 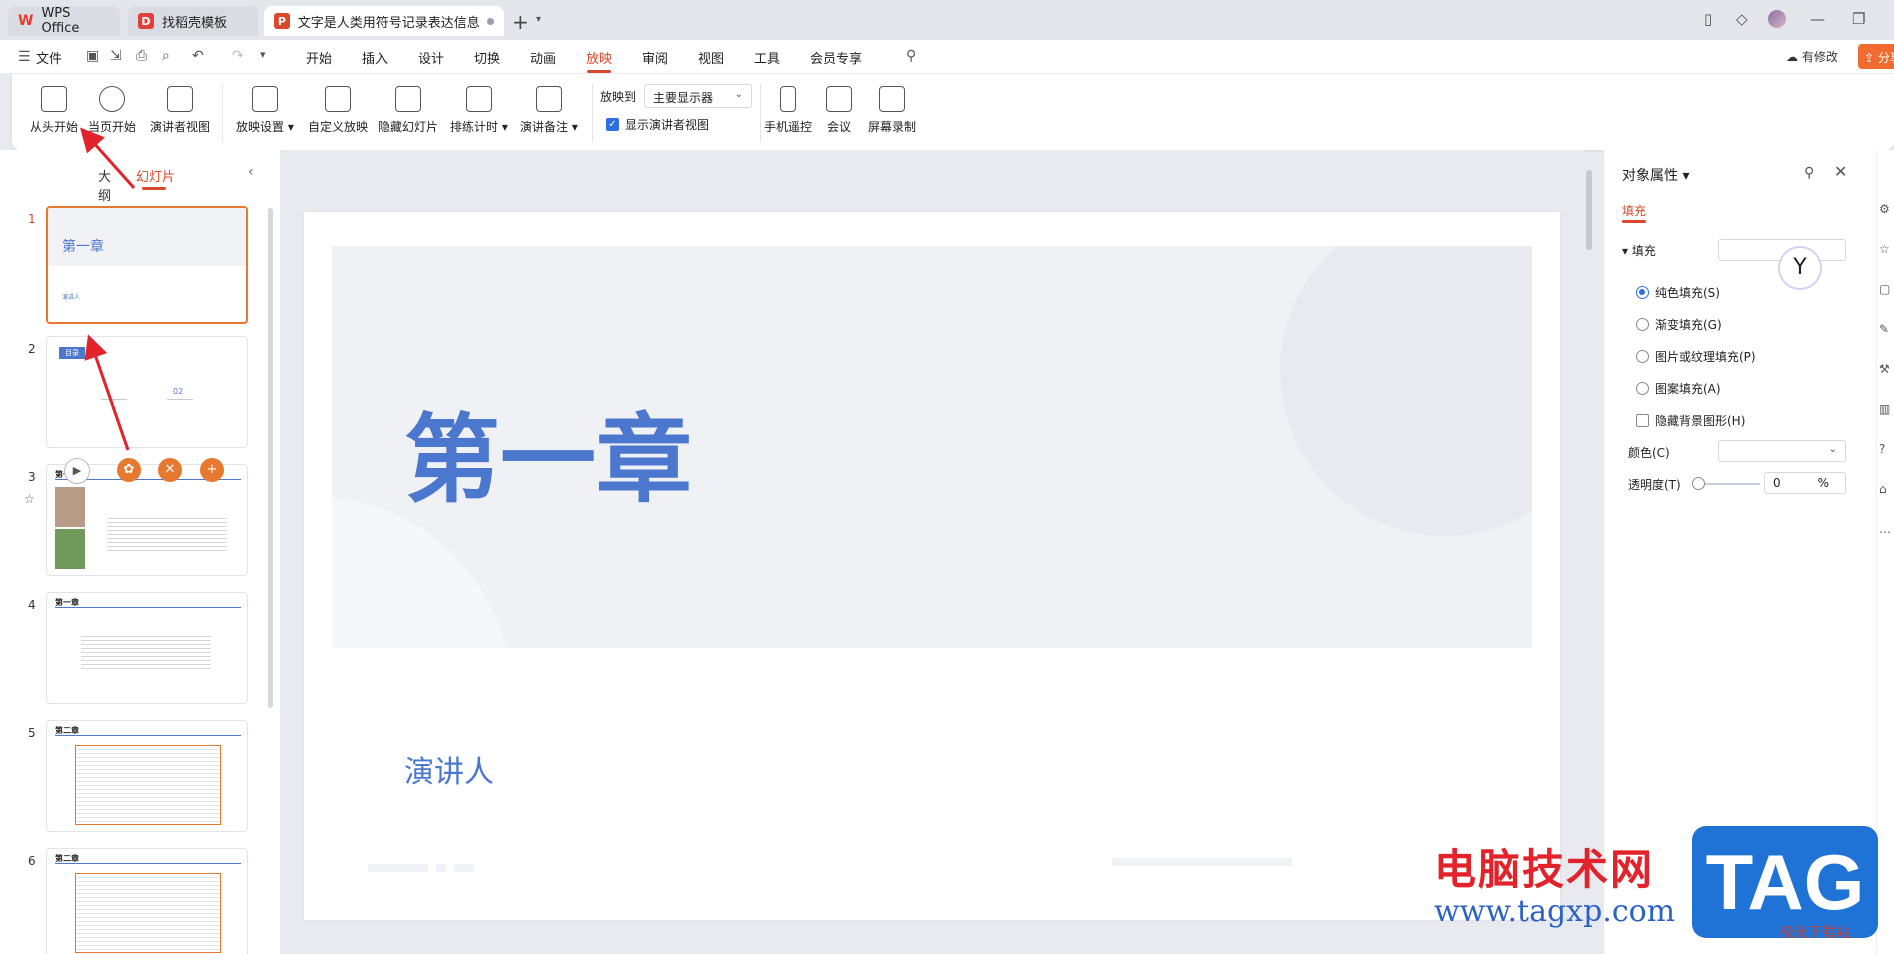 I want to click on slide-title: 第一章, so click(x=548, y=451).